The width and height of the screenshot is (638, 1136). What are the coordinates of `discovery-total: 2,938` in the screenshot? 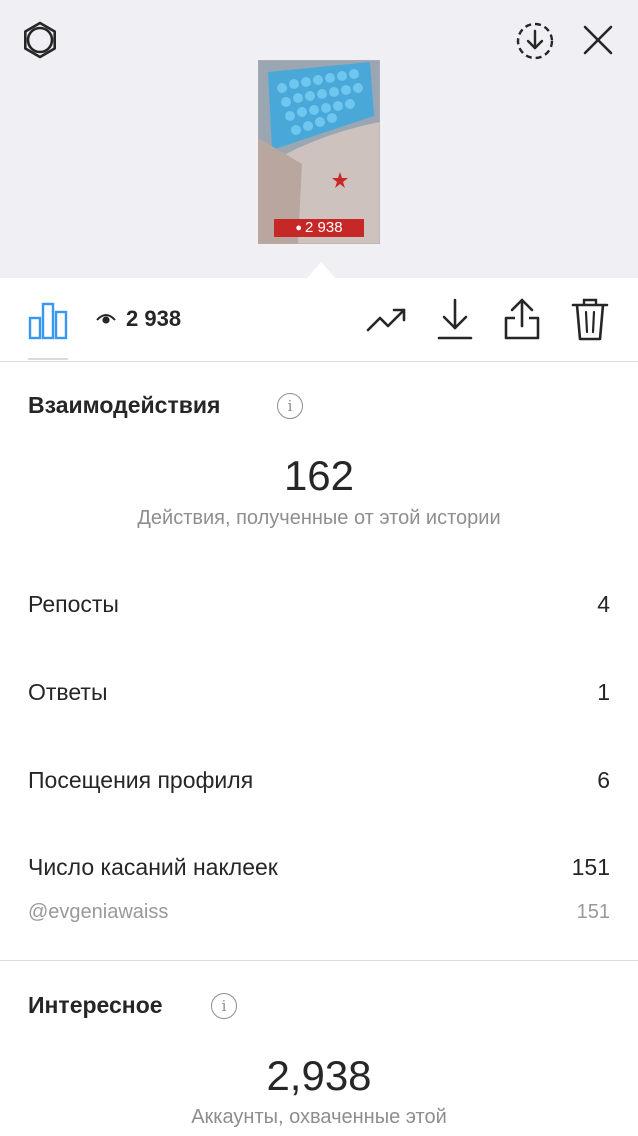 It's located at (319, 1075).